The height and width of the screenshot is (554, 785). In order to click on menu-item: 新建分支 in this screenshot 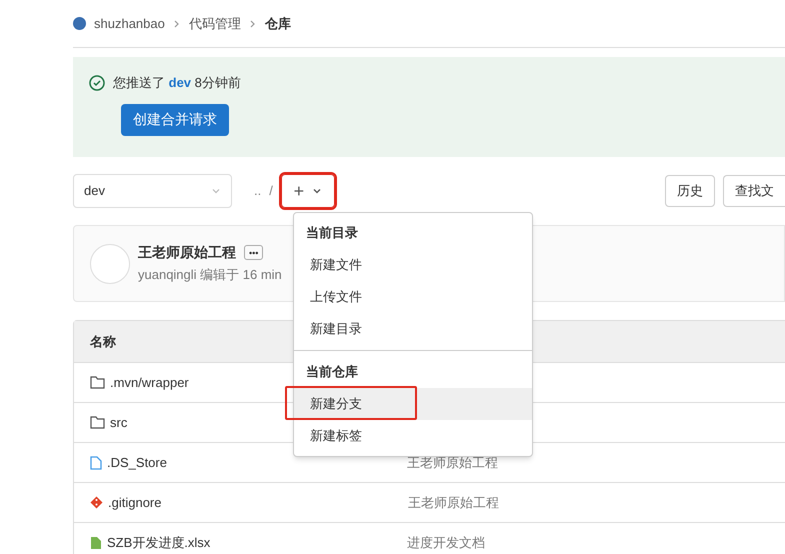, I will do `click(413, 404)`.